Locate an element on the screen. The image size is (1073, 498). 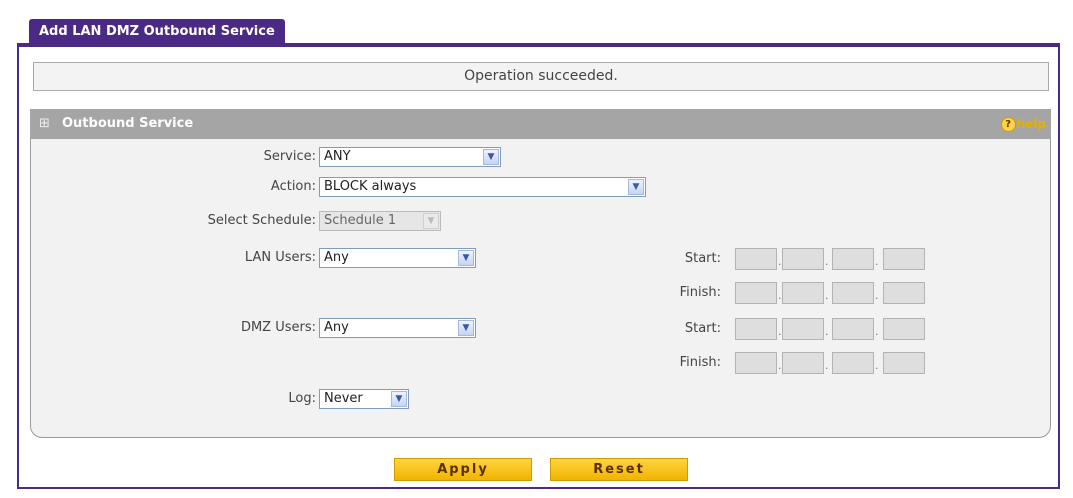
panel-header: ⊞ Outbound Service ? help is located at coordinates (540, 124).